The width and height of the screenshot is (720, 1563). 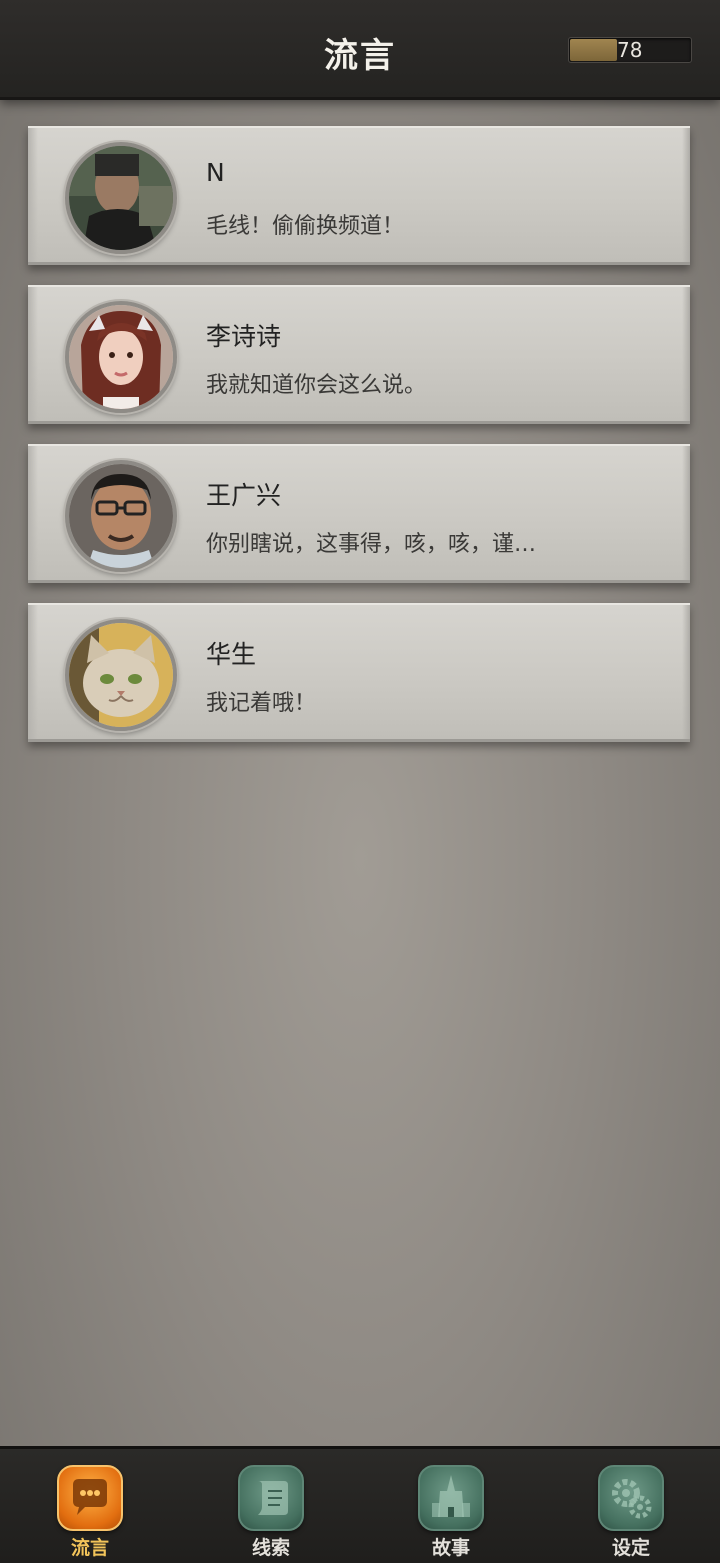 What do you see at coordinates (90, 1498) in the screenshot?
I see `chat-bubble-icon` at bounding box center [90, 1498].